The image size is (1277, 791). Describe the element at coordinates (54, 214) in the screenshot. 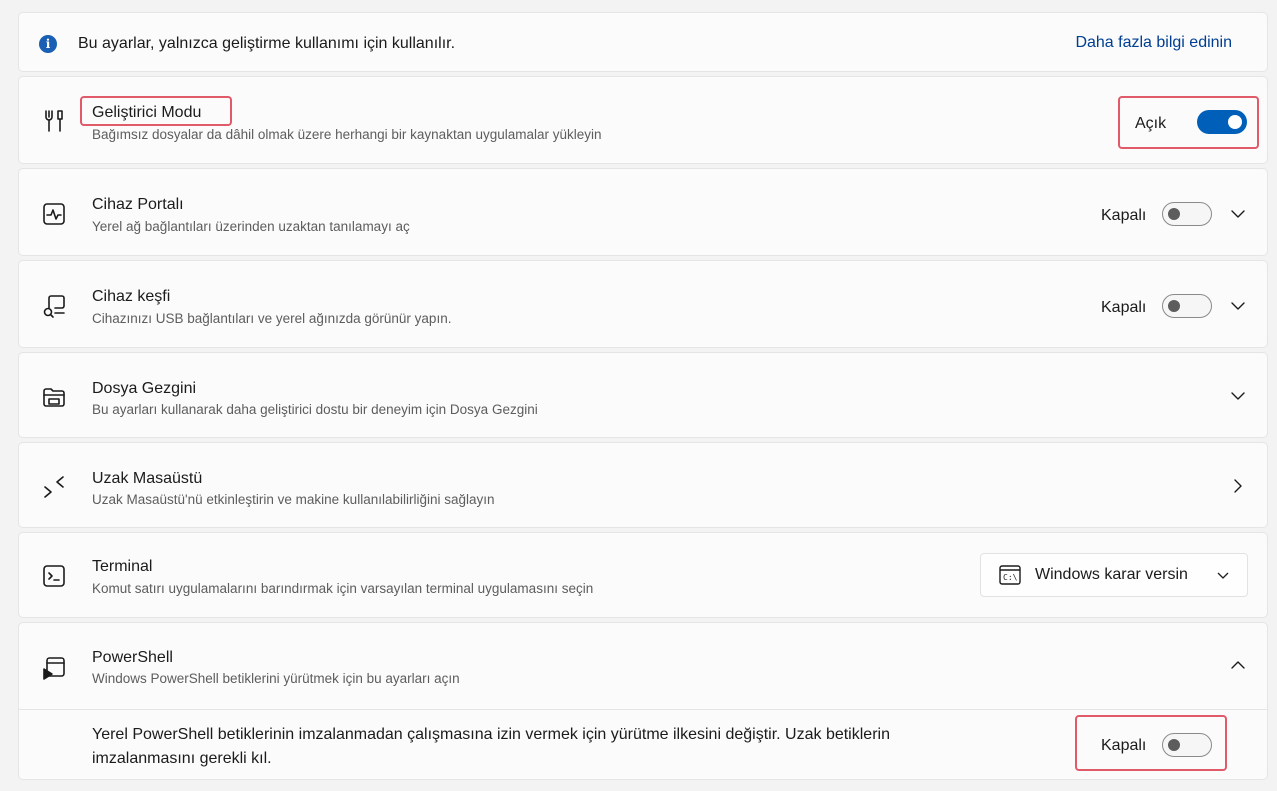

I see `device-portal-icon` at that location.